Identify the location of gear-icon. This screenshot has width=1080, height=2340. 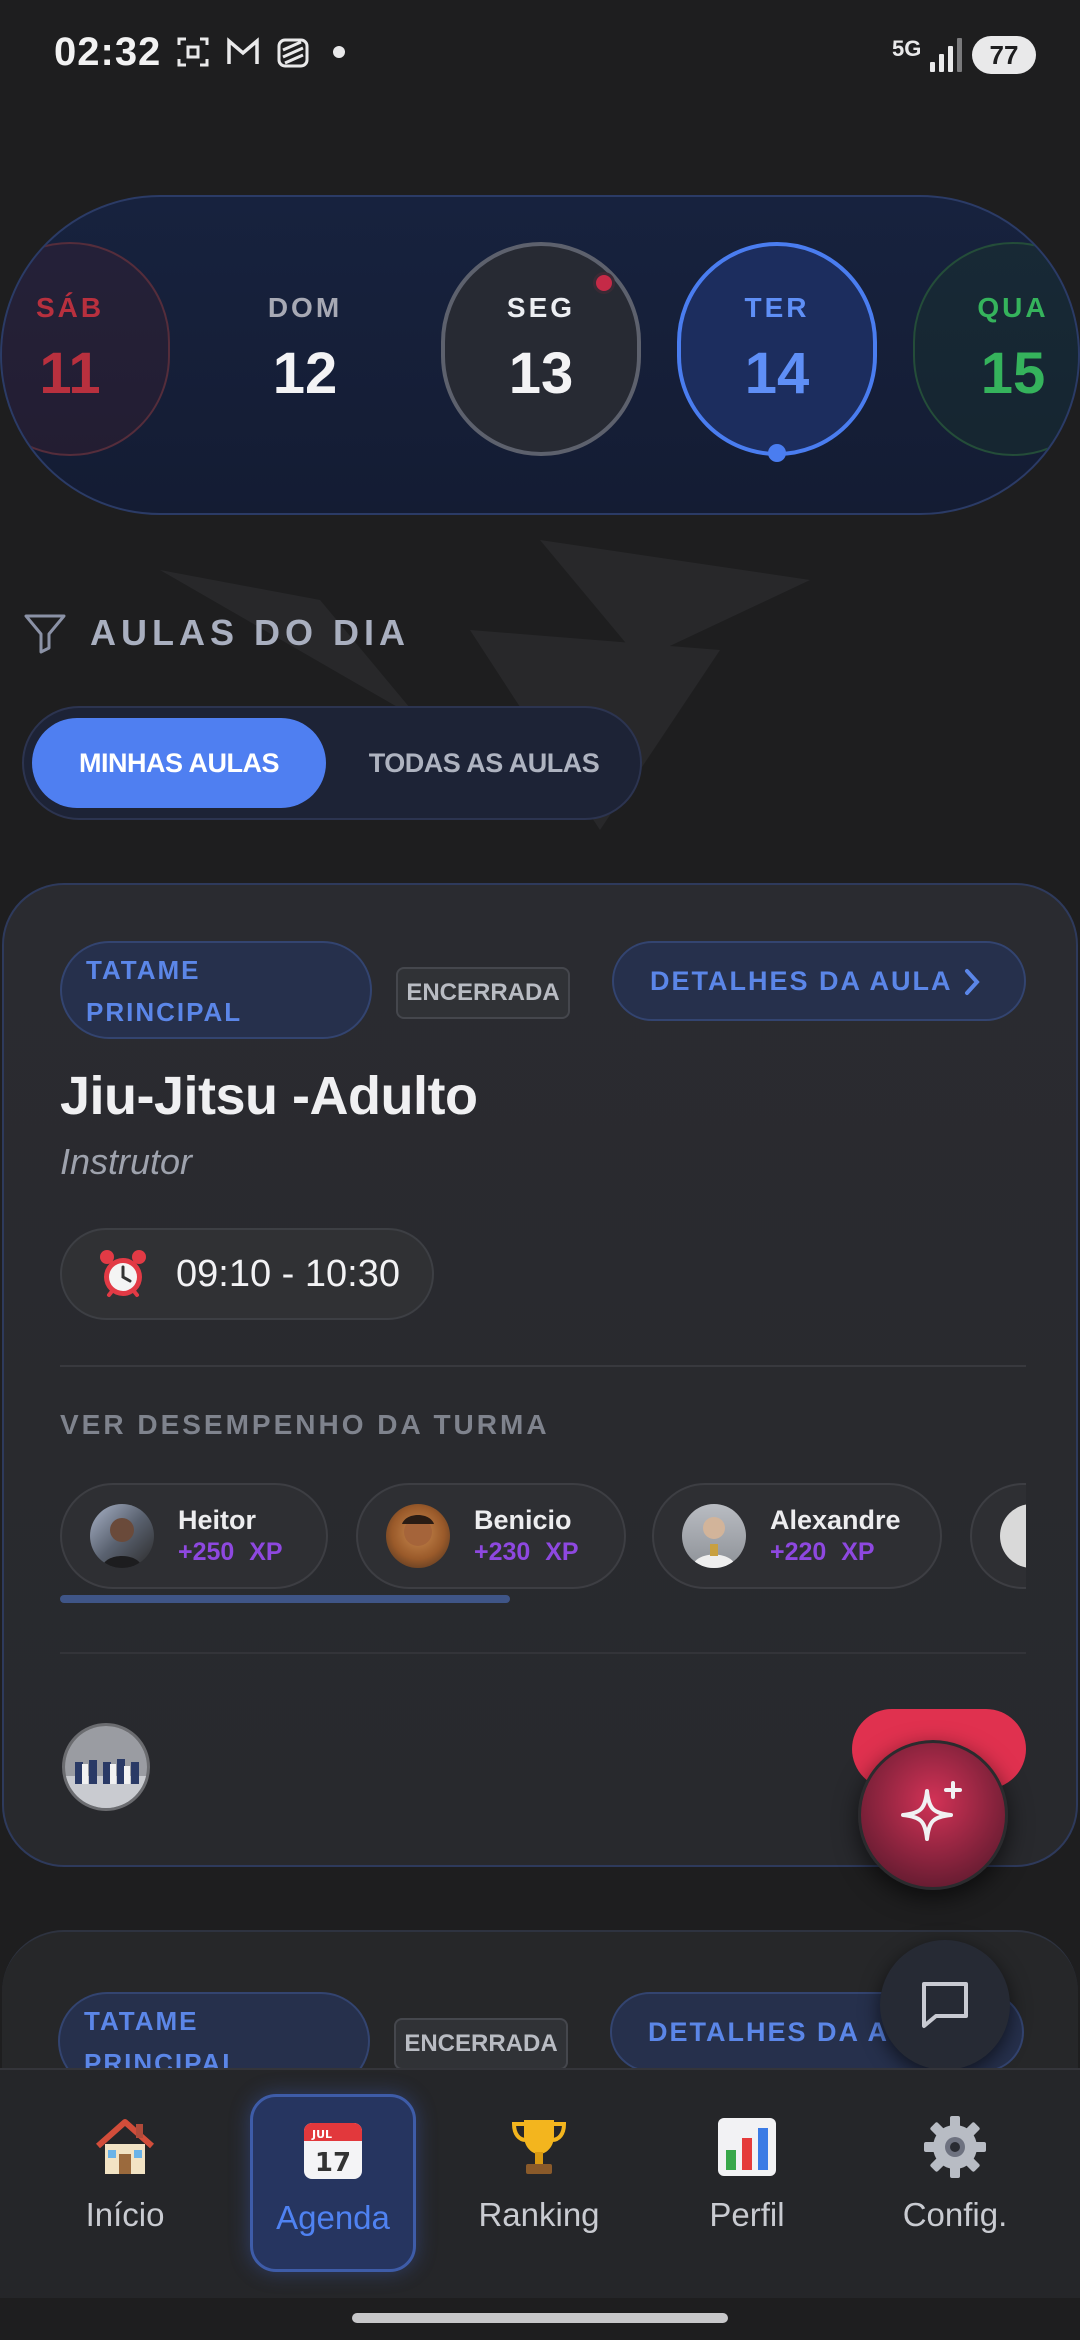
(955, 2147).